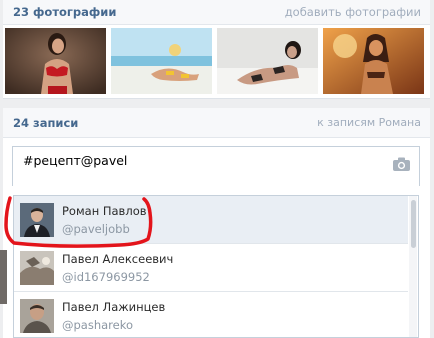 The width and height of the screenshot is (434, 338). What do you see at coordinates (211, 267) in the screenshot?
I see `mention-suggestion-2: Павел Алексеевич @id167969952` at bounding box center [211, 267].